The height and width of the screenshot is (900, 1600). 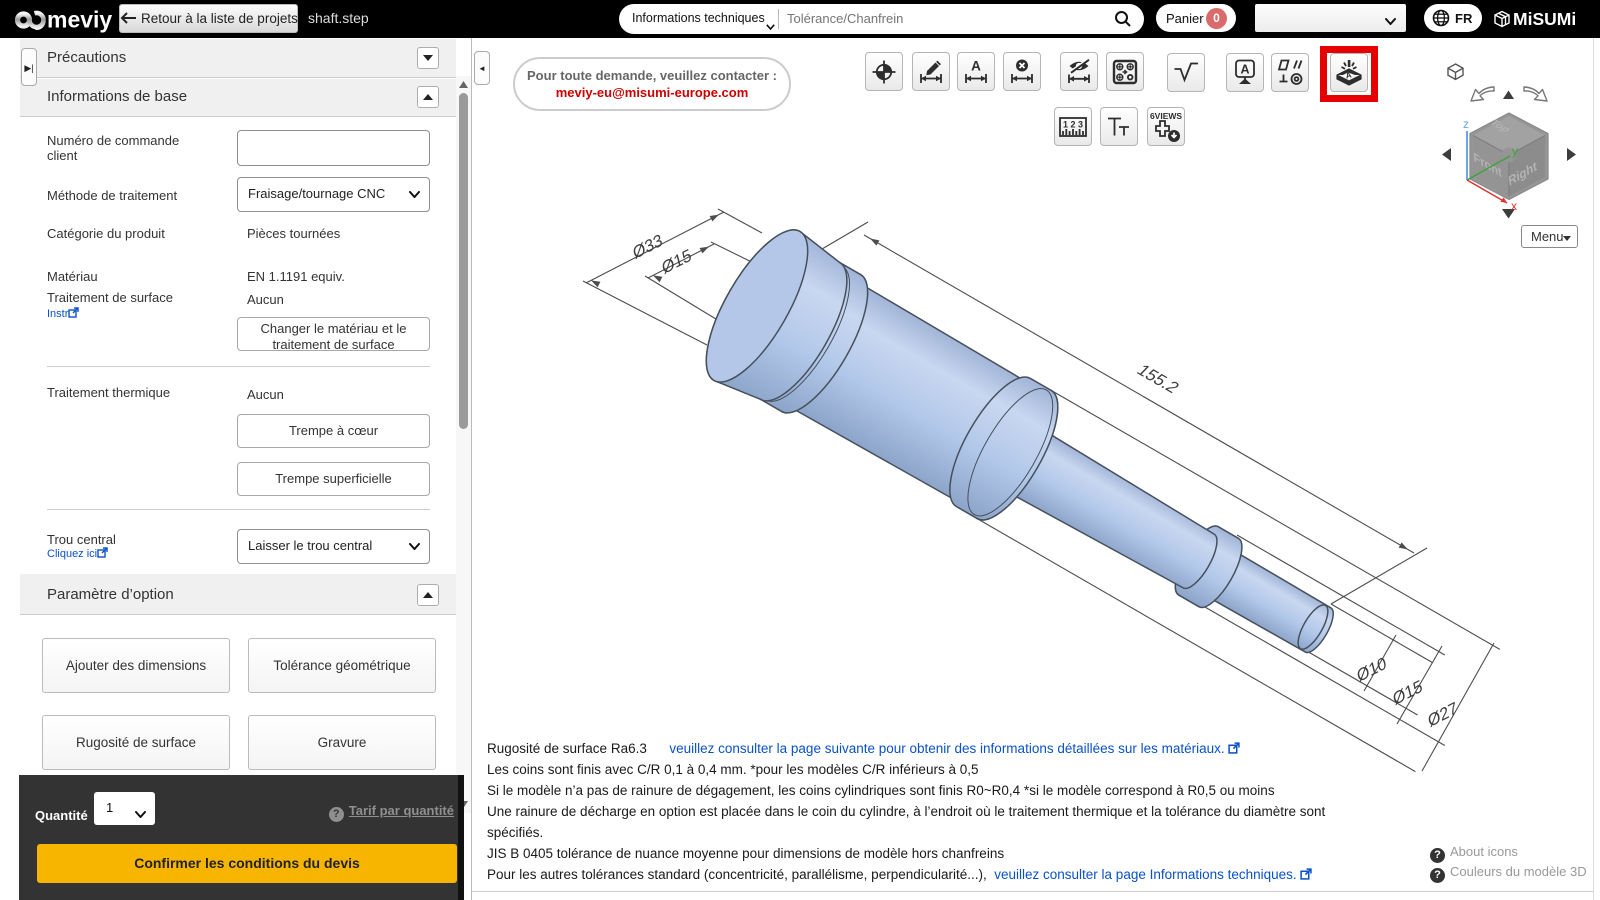 What do you see at coordinates (1514, 206) in the screenshot?
I see `svg-text: x` at bounding box center [1514, 206].